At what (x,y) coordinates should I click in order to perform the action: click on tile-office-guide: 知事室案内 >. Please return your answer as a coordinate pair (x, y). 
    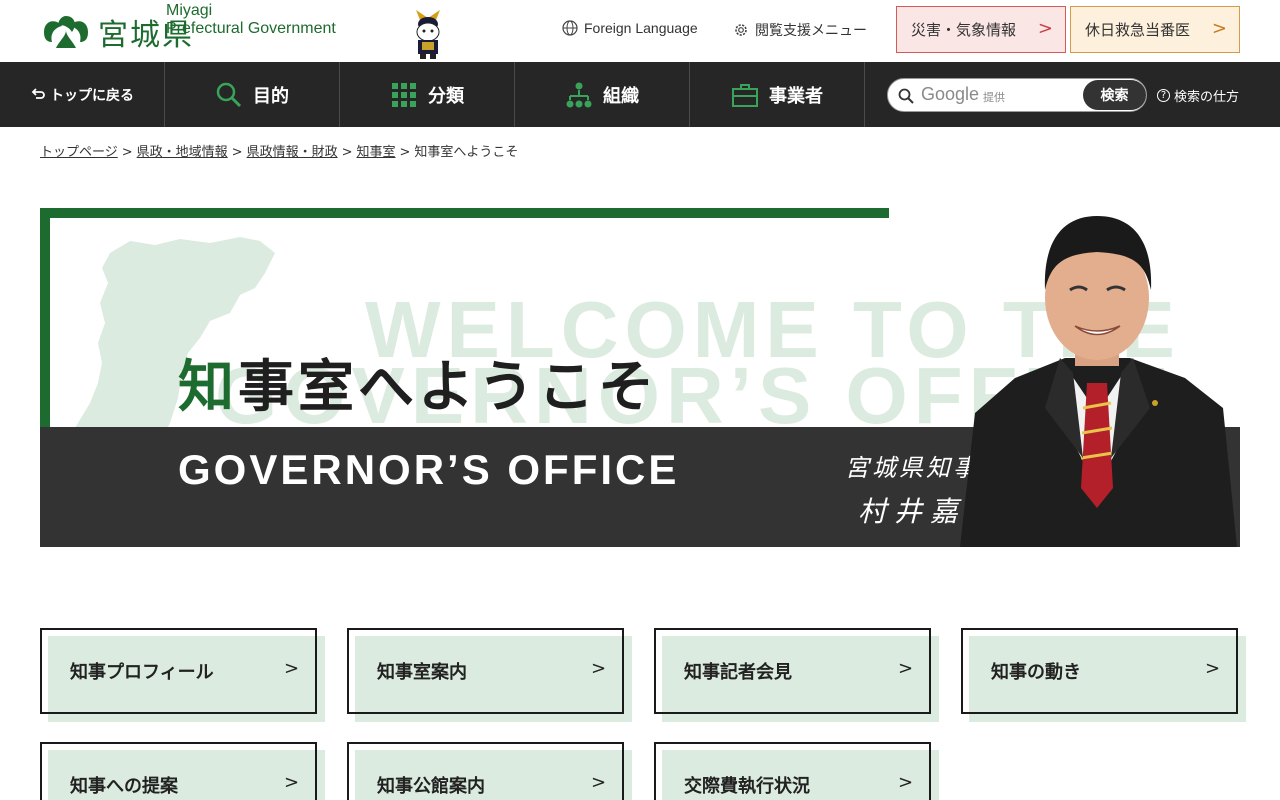
    Looking at the image, I should click on (489, 675).